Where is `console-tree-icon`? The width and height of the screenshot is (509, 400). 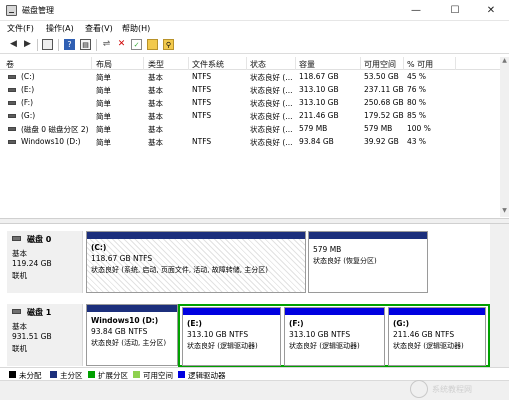 console-tree-icon is located at coordinates (47, 44).